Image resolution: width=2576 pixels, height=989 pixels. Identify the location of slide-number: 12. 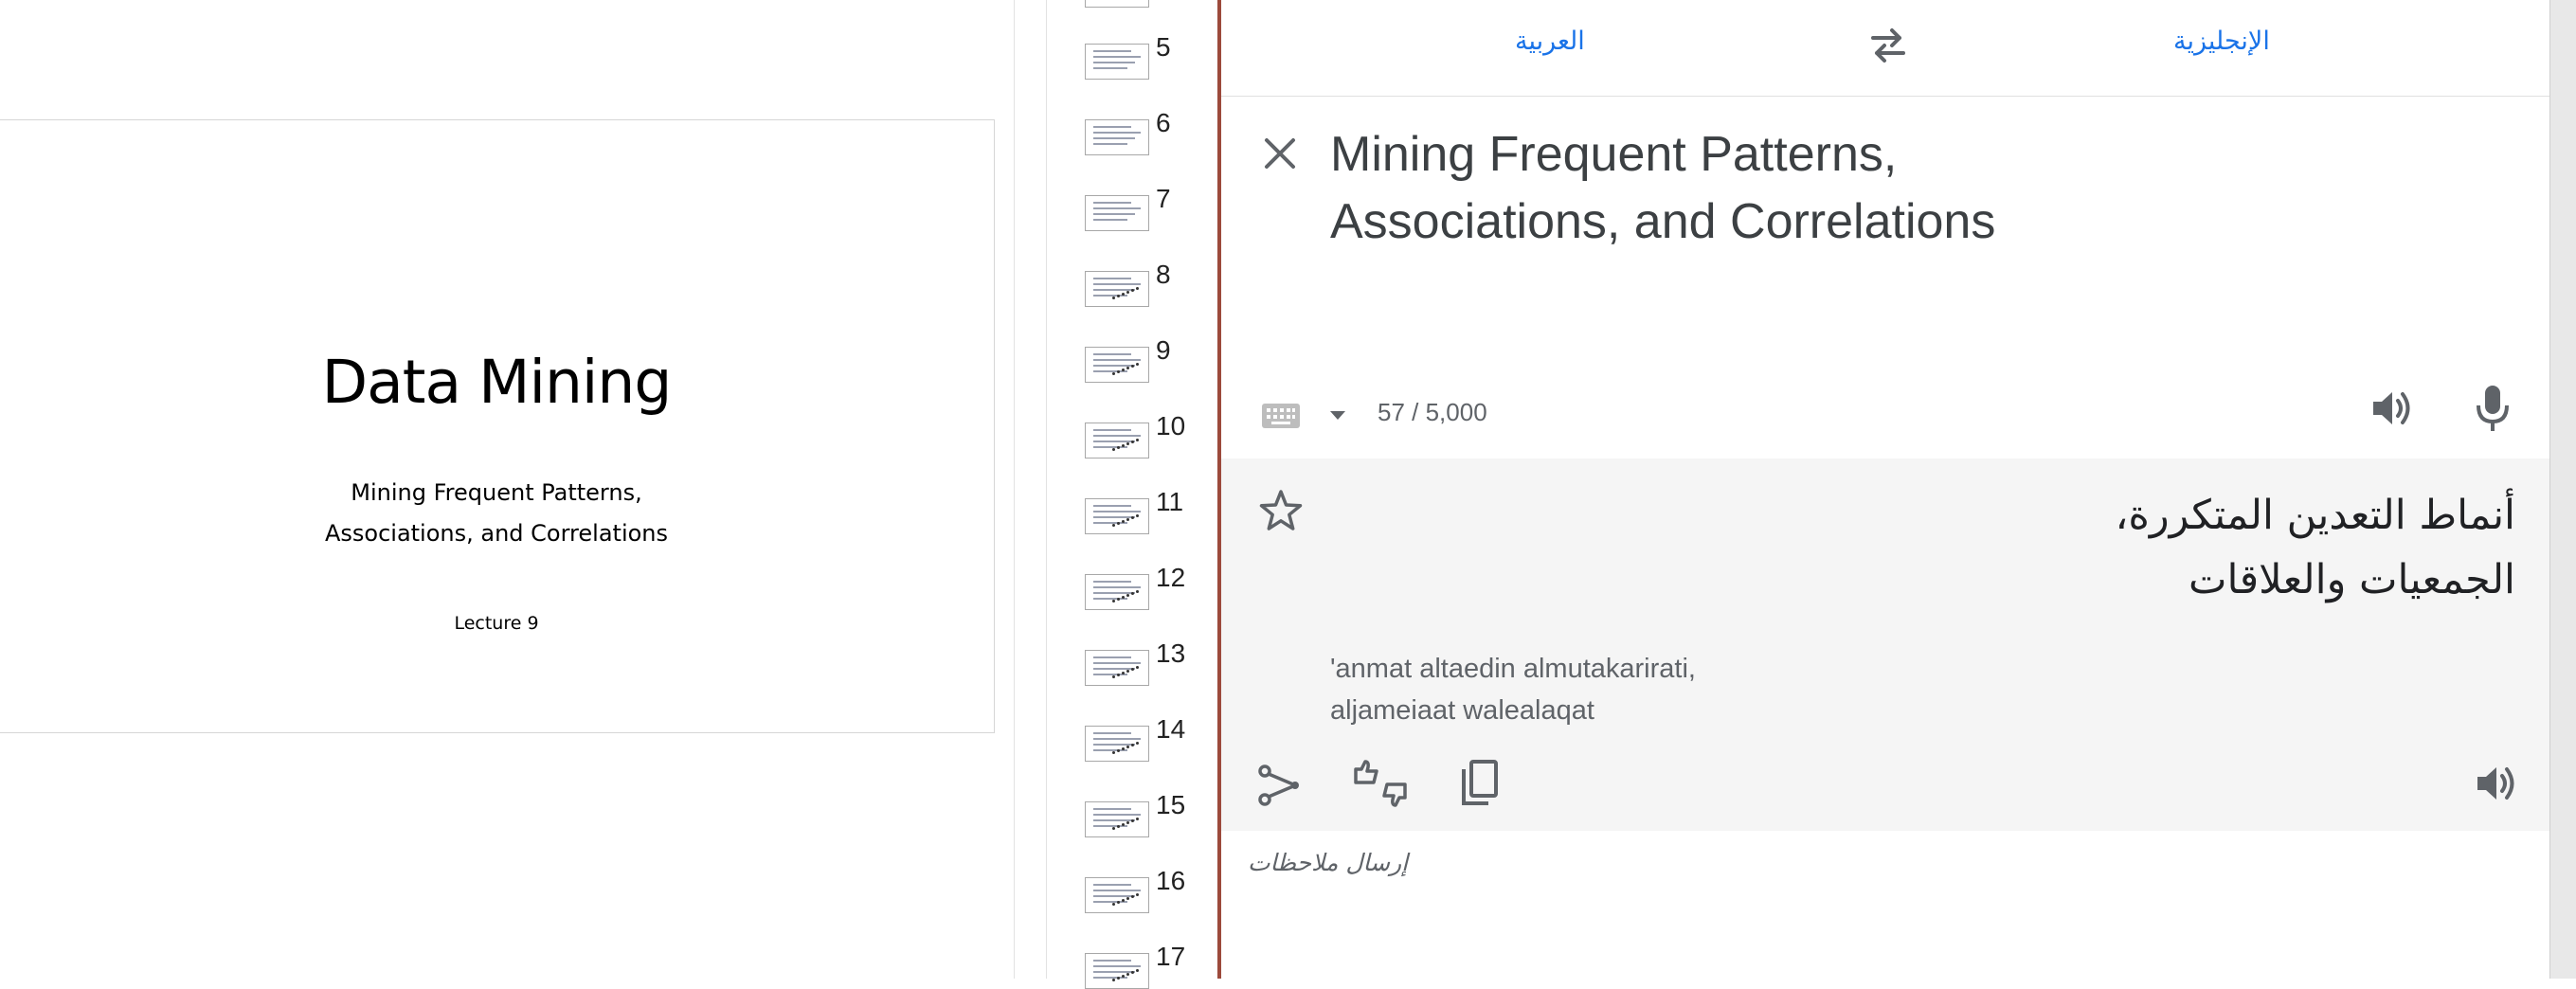
(1171, 577).